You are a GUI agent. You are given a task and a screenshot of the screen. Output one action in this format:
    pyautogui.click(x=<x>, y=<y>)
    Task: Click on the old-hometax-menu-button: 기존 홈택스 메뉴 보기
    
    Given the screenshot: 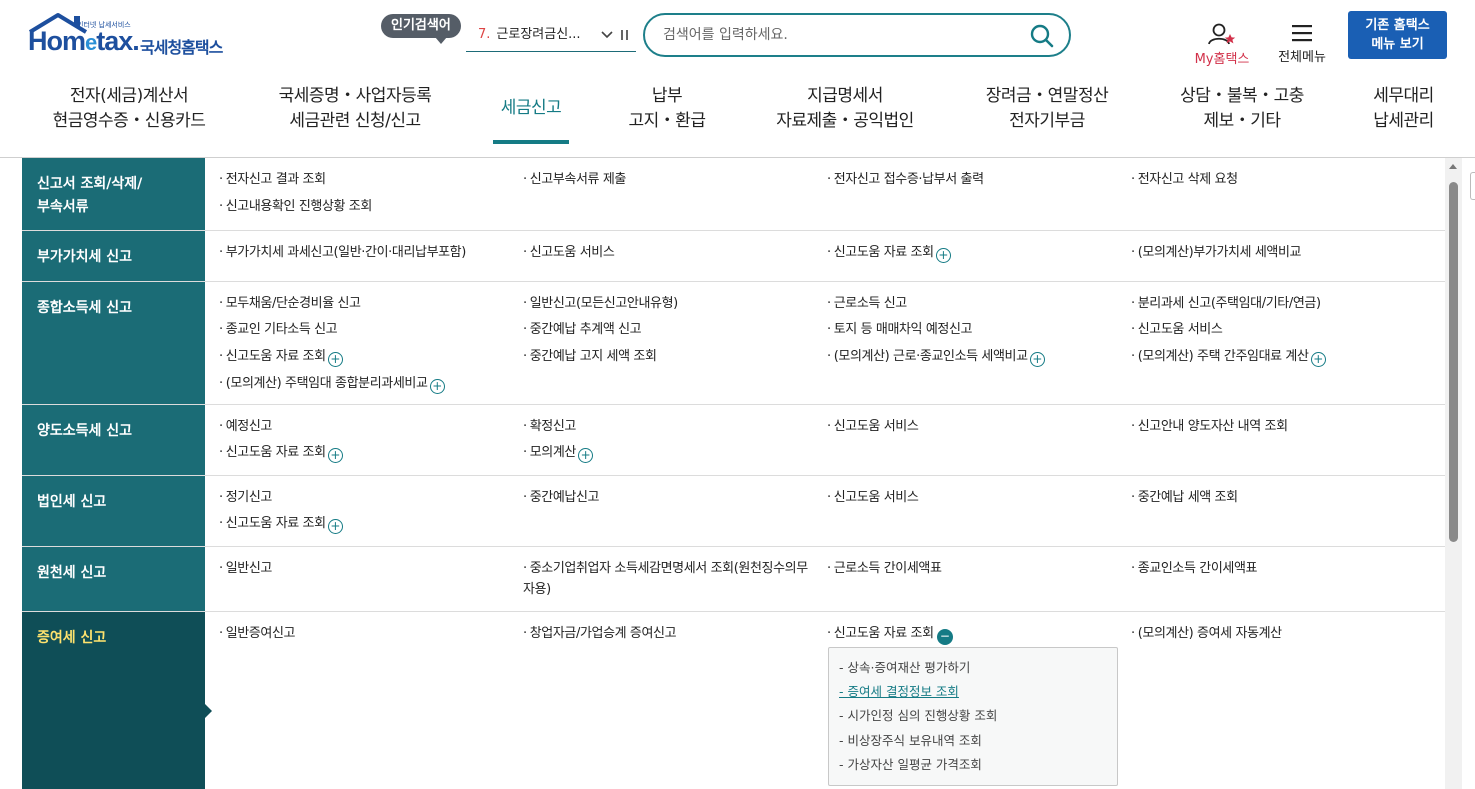 What is the action you would take?
    pyautogui.click(x=1397, y=35)
    